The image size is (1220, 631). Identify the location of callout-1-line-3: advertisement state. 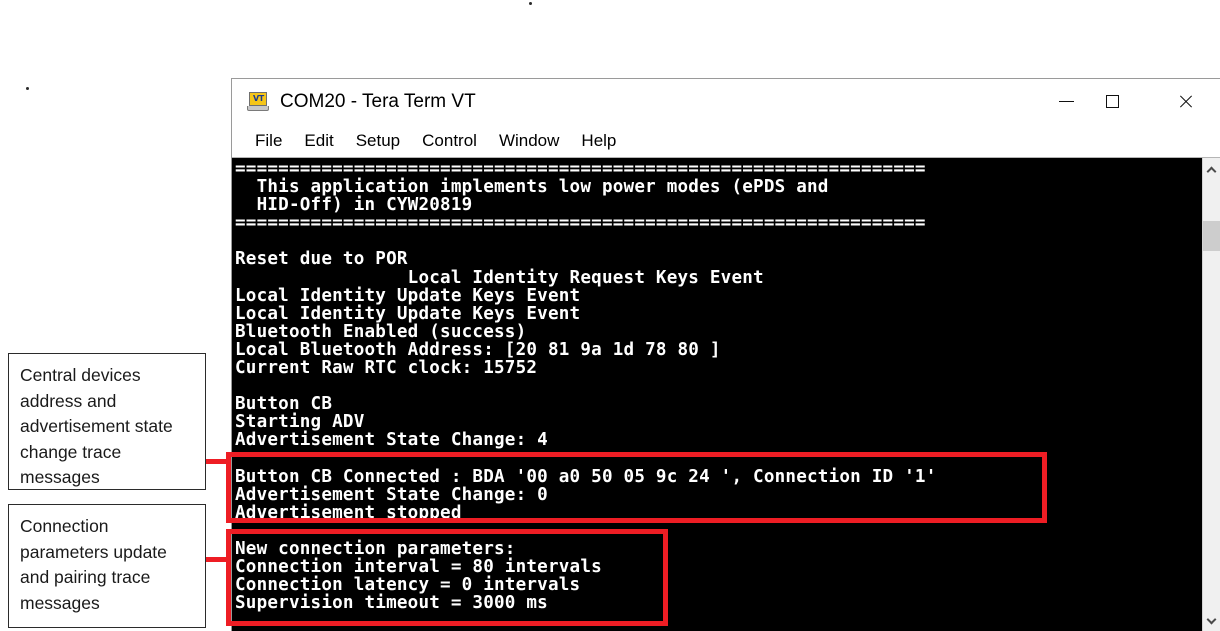
(96, 426).